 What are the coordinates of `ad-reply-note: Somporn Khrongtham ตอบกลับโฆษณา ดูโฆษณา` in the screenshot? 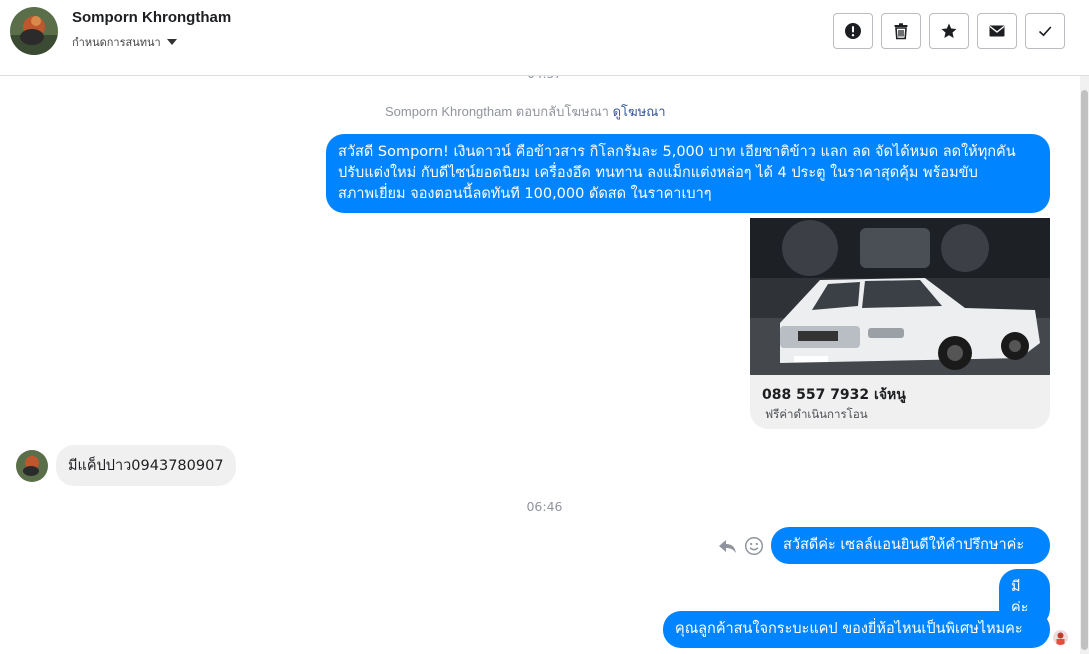 It's located at (525, 111).